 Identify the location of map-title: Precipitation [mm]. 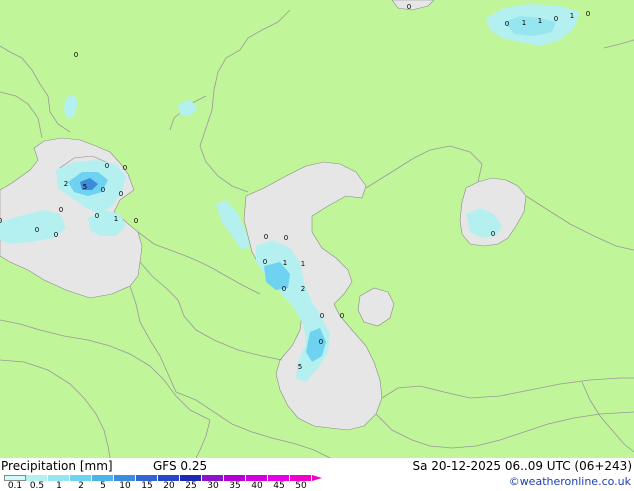
(57, 466).